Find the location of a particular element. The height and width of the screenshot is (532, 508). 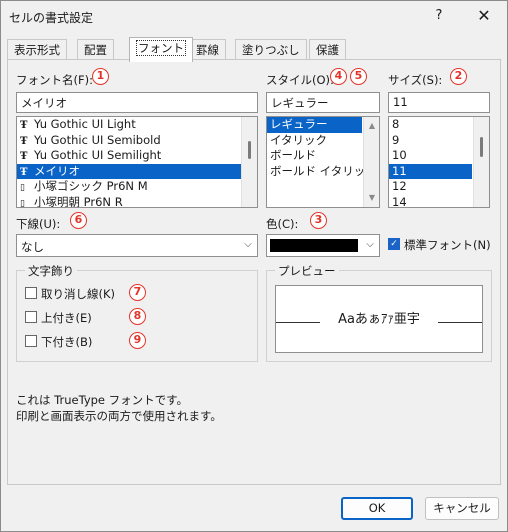

ok-button: OK is located at coordinates (377, 508).